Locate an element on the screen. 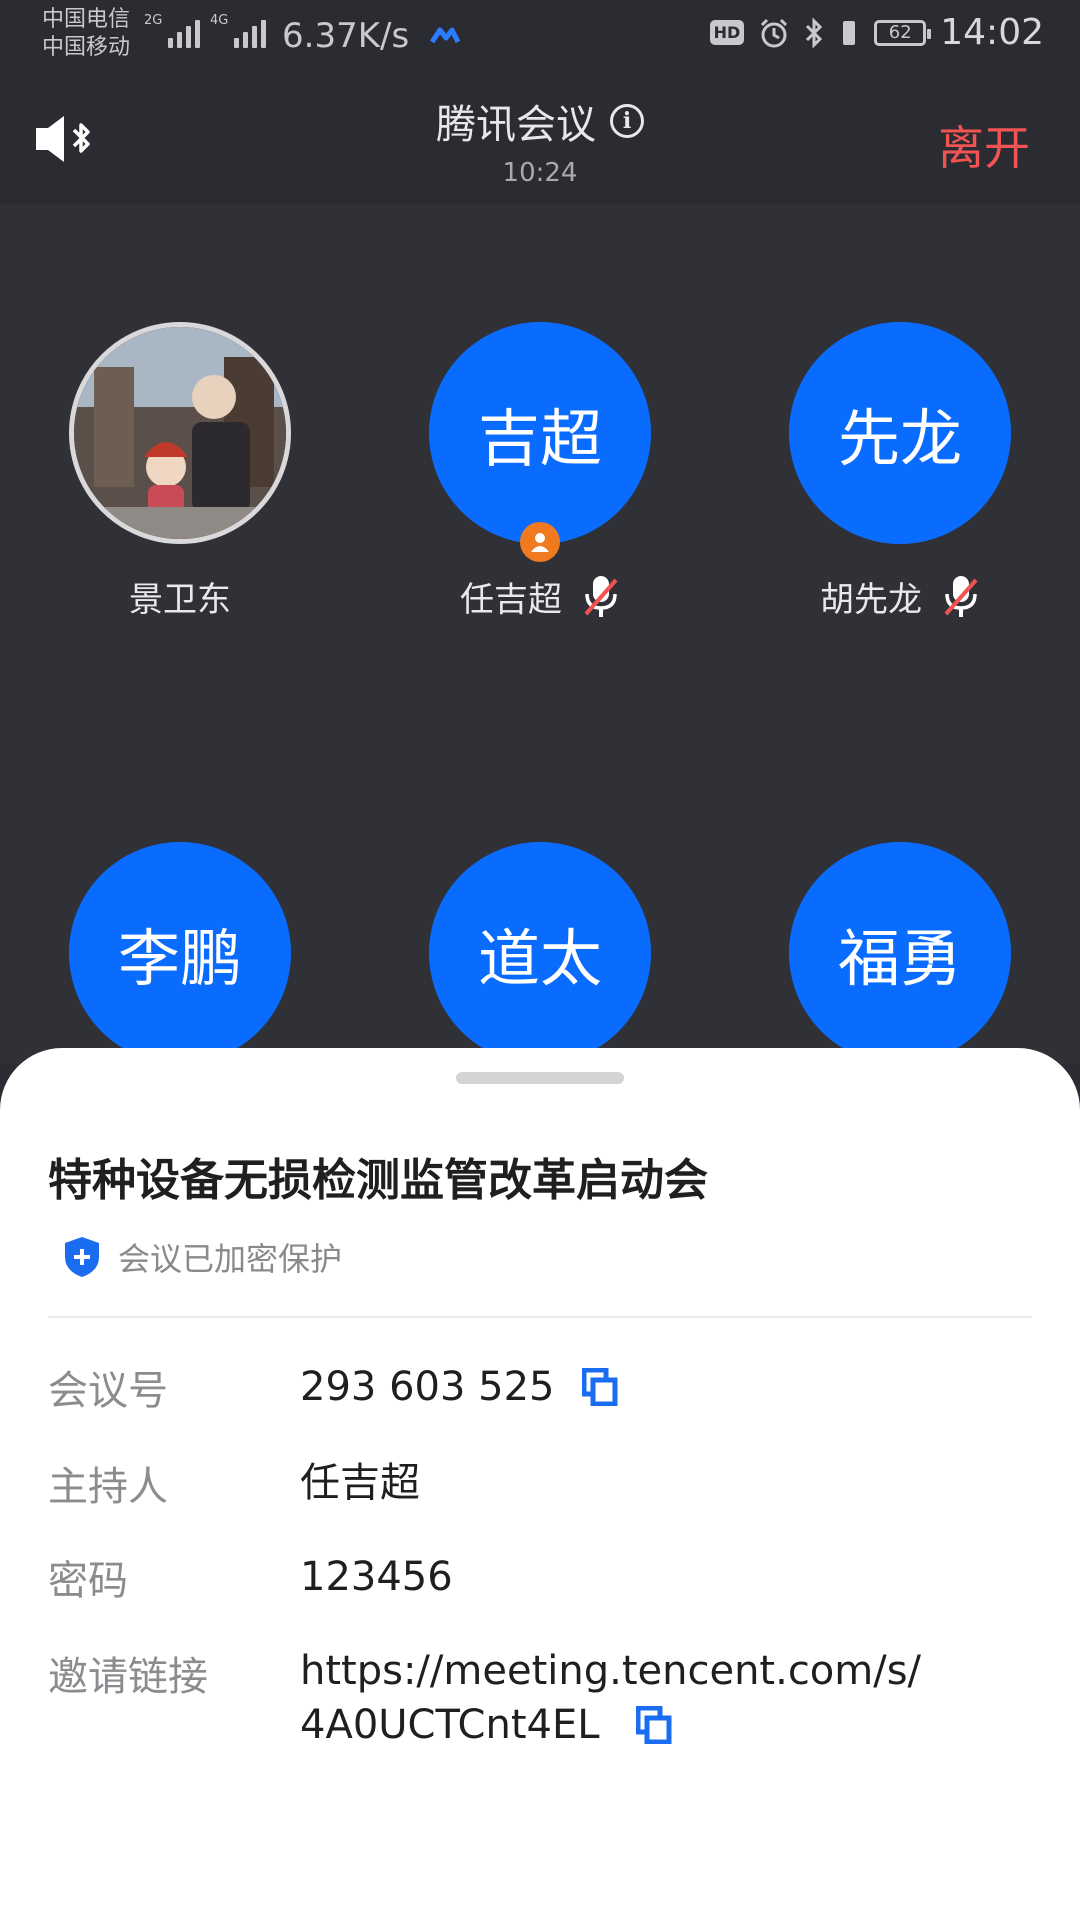 The height and width of the screenshot is (1920, 1080). participant-avatar: 李鹏 is located at coordinates (180, 953).